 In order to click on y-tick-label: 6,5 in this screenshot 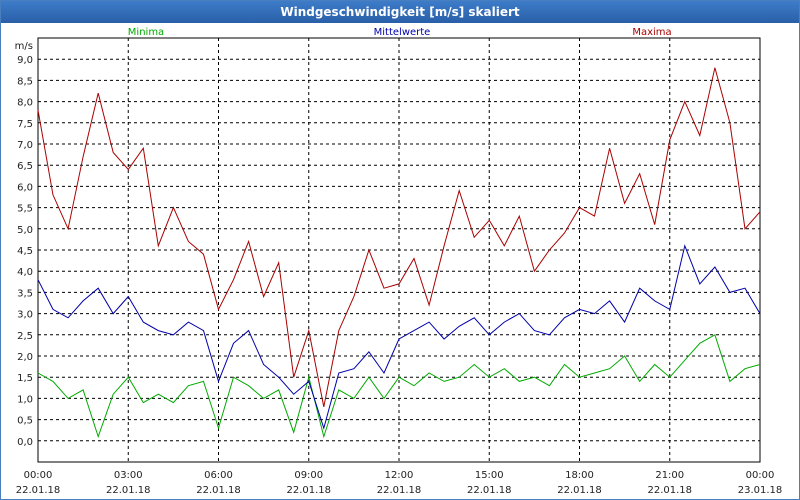, I will do `click(25, 166)`.